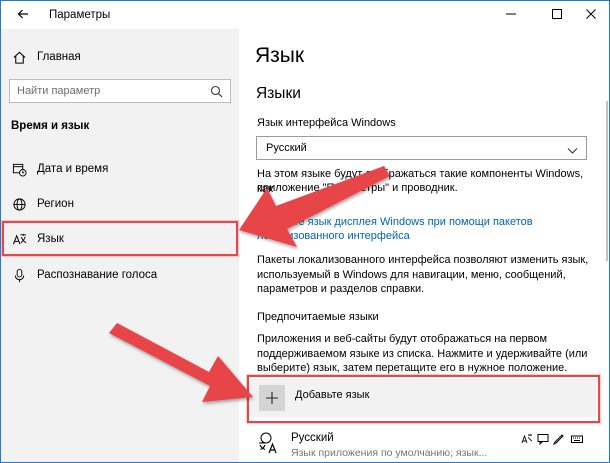 The height and width of the screenshot is (463, 610). What do you see at coordinates (558, 439) in the screenshot?
I see `handwriting-feature-icon` at bounding box center [558, 439].